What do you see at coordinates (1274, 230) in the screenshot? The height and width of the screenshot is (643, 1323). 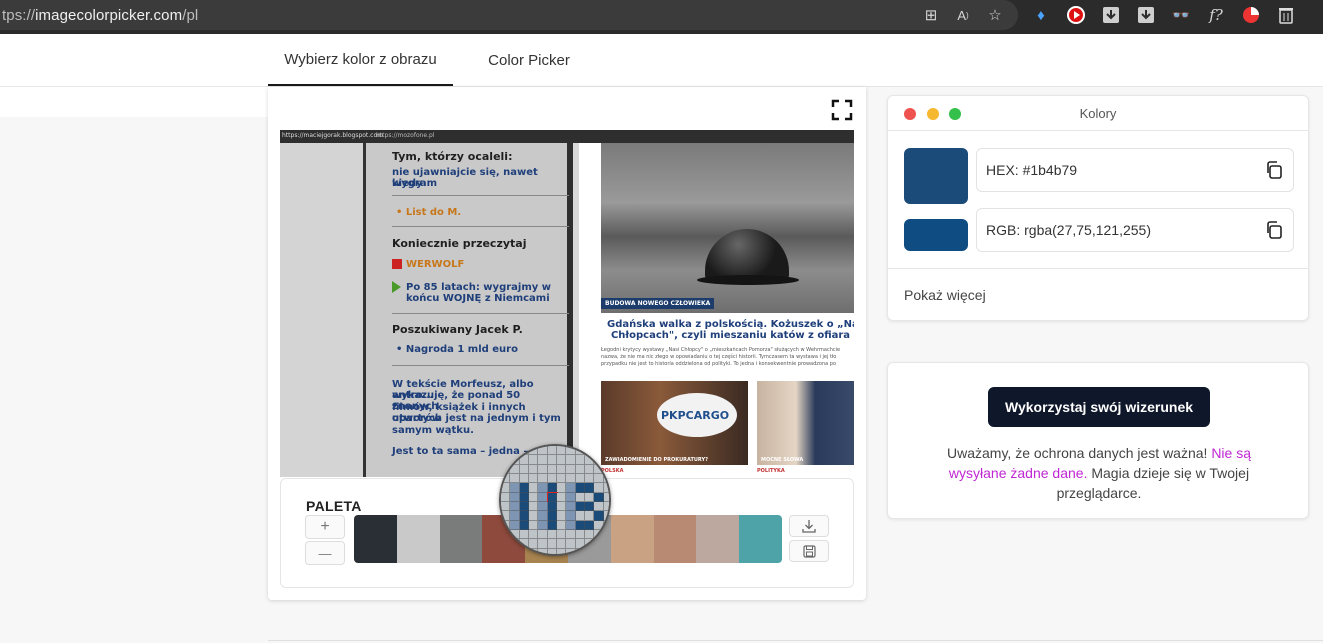 I see `copy-rgb-icon` at bounding box center [1274, 230].